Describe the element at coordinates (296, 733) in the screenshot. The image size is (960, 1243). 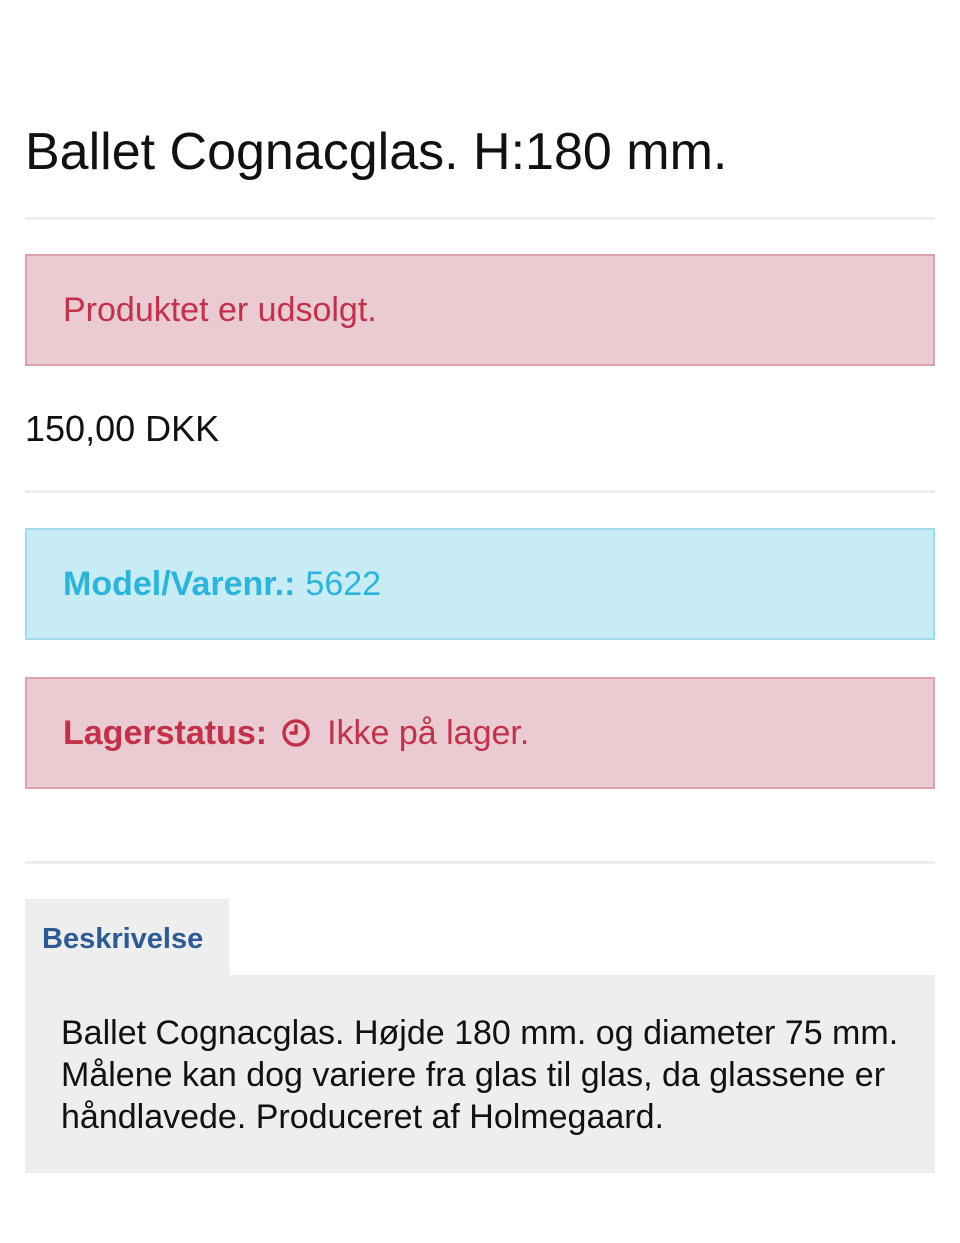
I see `clock-icon` at that location.